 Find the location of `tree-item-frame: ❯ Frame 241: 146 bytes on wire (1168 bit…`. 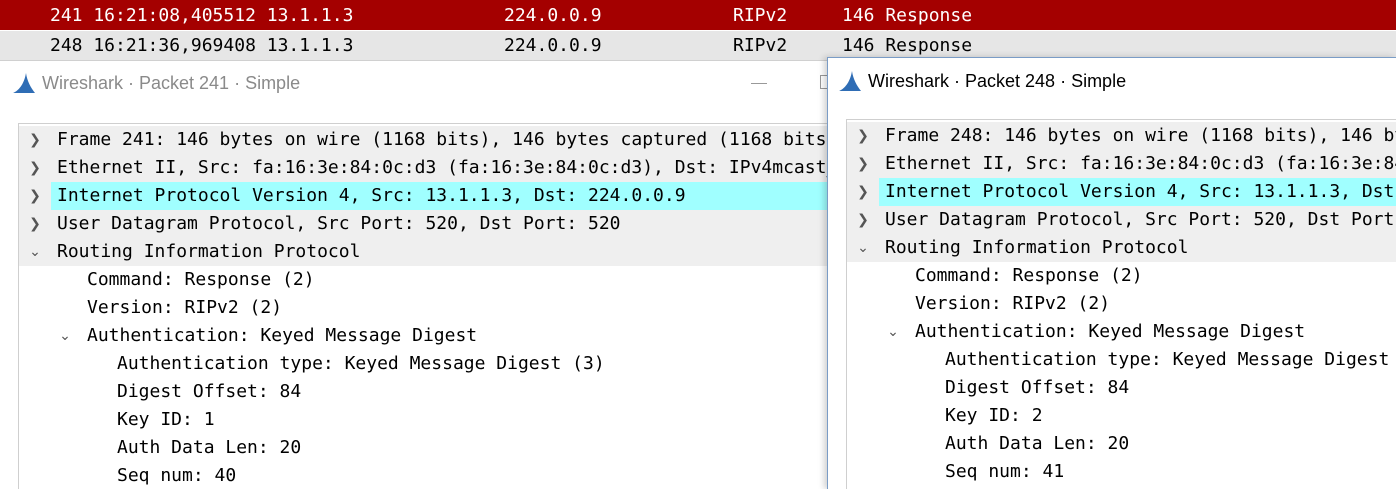

tree-item-frame: ❯ Frame 241: 146 bytes on wire (1168 bit… is located at coordinates (424, 140).